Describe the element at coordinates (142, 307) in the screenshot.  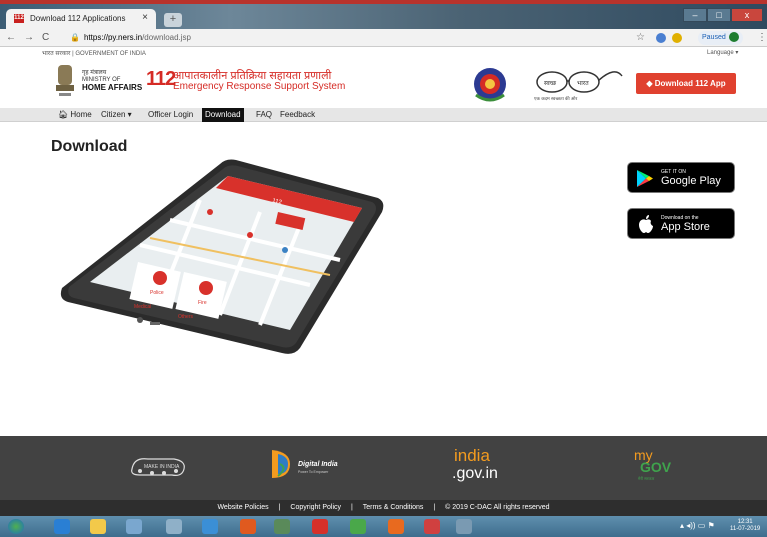
I see `tile-medical: Medical` at that location.